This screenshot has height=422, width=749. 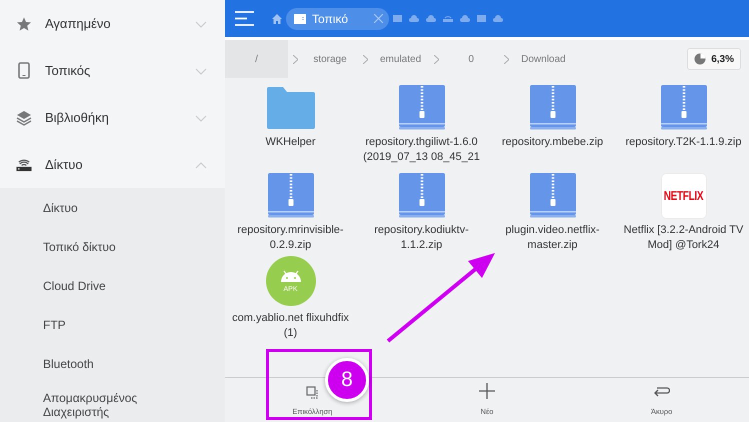 What do you see at coordinates (79, 247) in the screenshot?
I see `sidebar-subitem: Τοπικό δίκτυο` at bounding box center [79, 247].